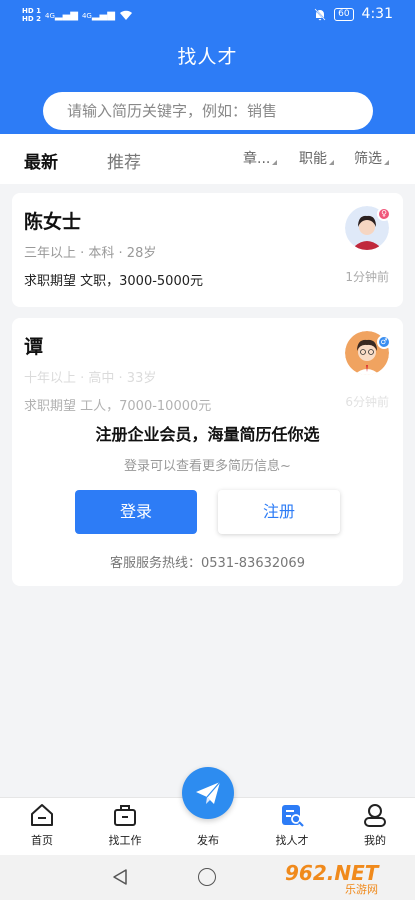  I want to click on battery-icon: 60, so click(344, 14).